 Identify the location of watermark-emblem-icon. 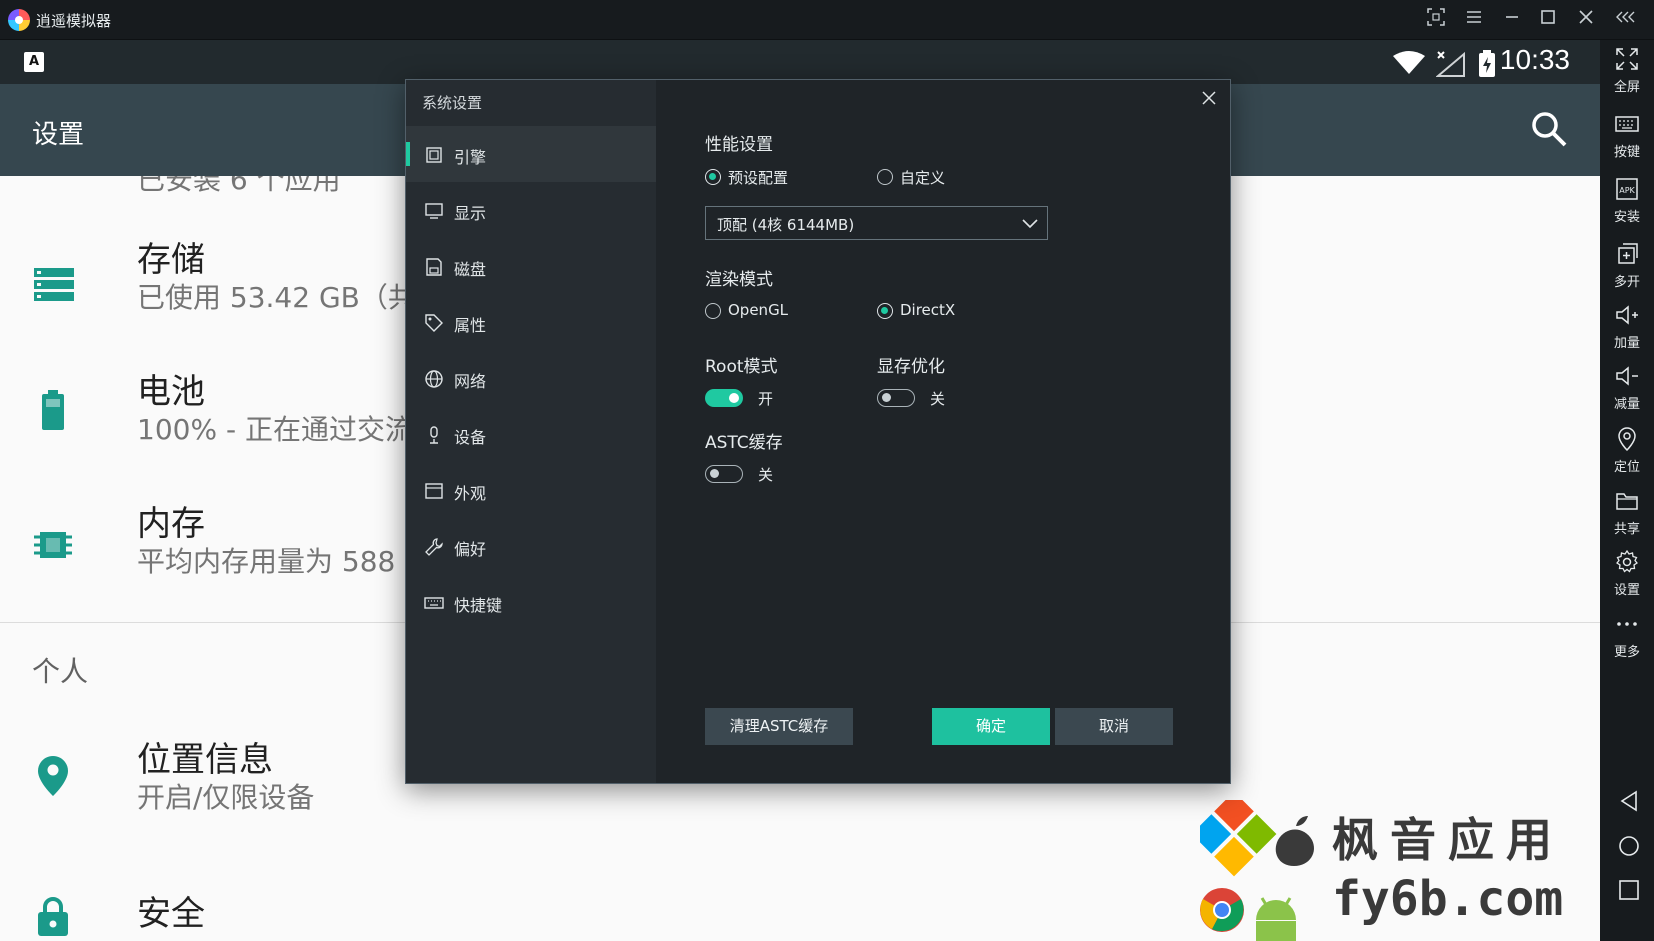
(1257, 870).